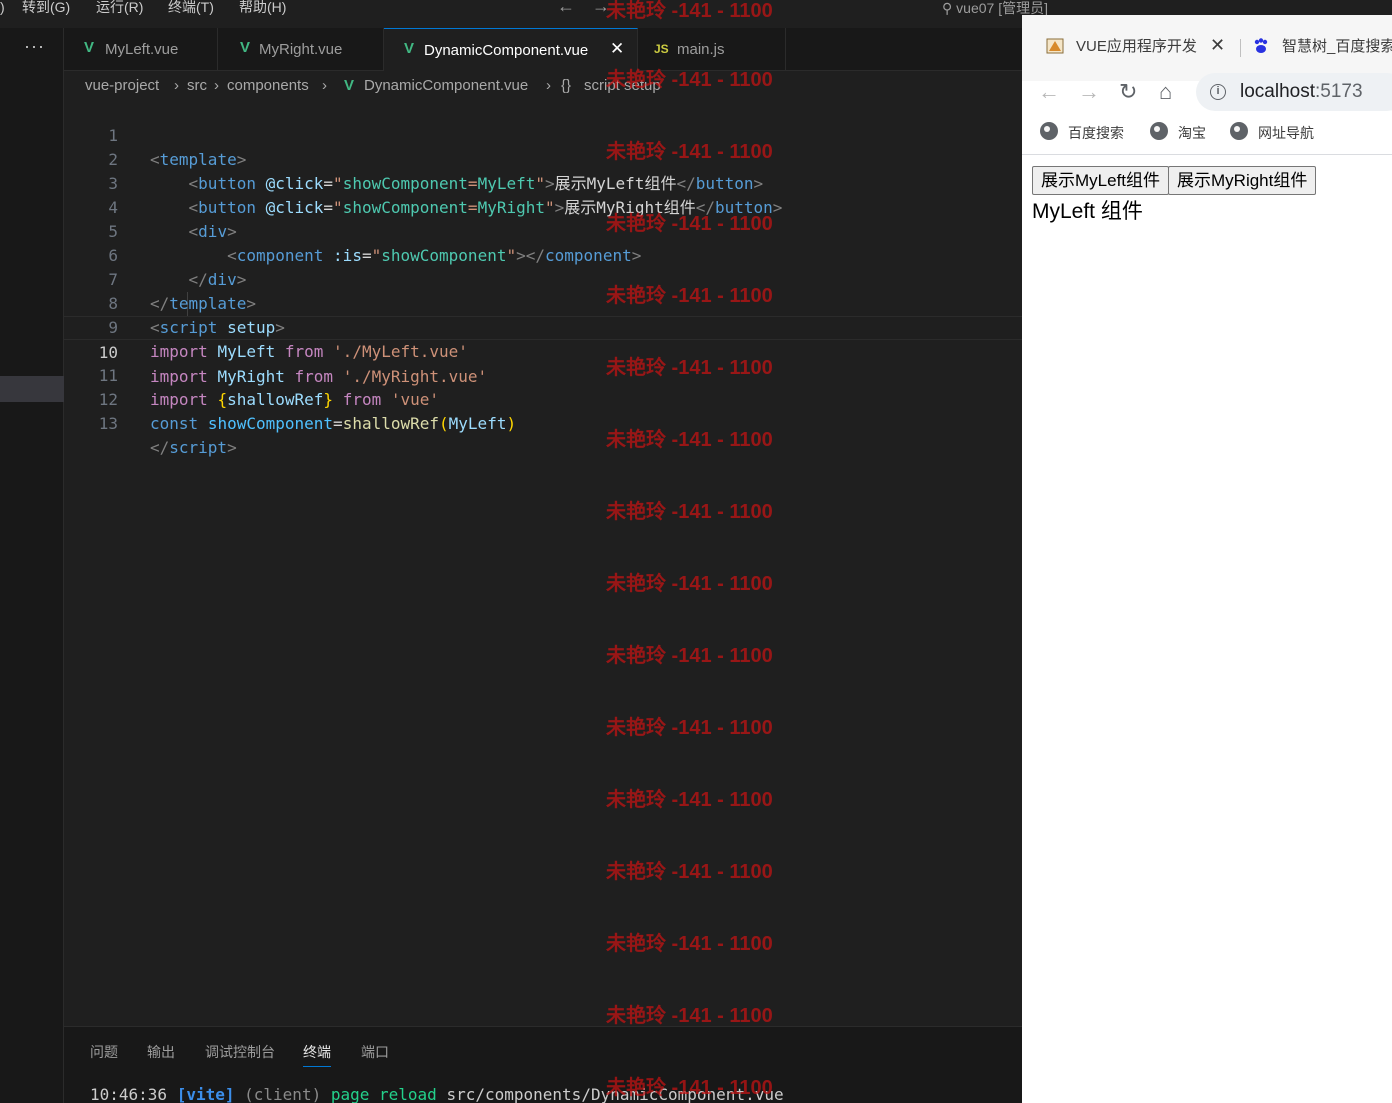  What do you see at coordinates (1136, 45) in the screenshot?
I see `browser-tab-title: VUE应用程序开发` at bounding box center [1136, 45].